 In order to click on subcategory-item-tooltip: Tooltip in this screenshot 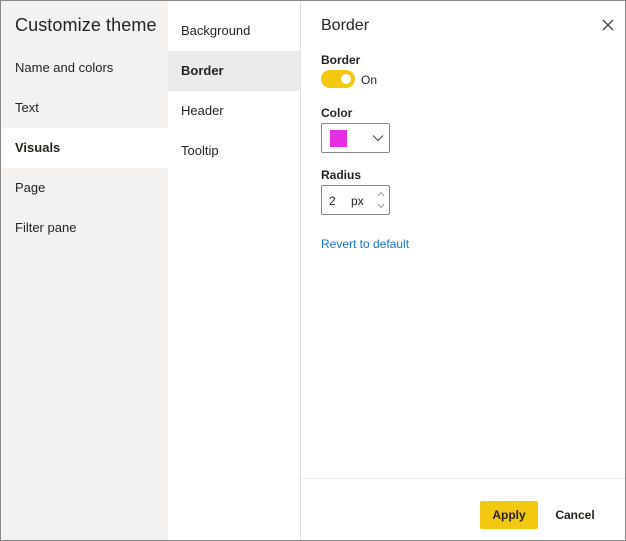, I will do `click(234, 151)`.